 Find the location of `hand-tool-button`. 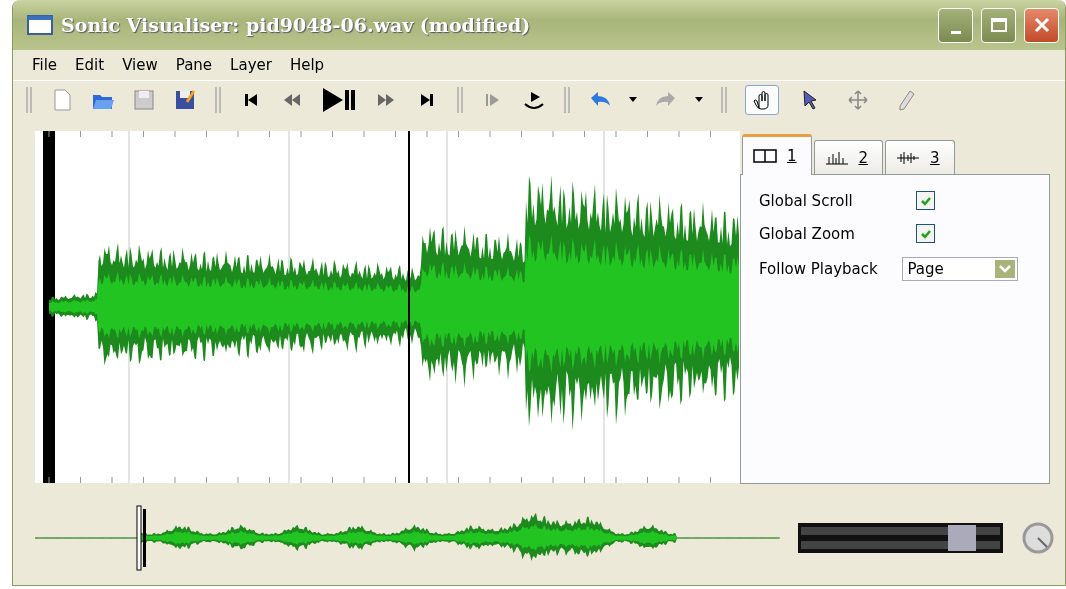

hand-tool-button is located at coordinates (762, 100).